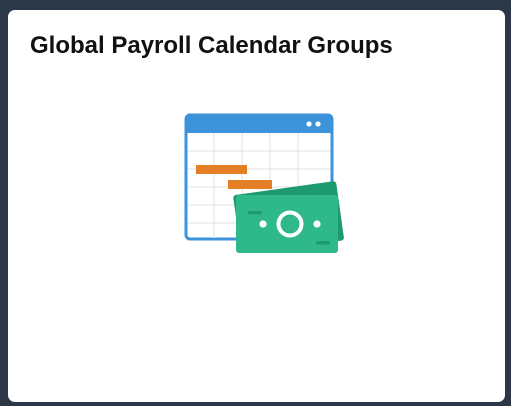  I want to click on tile-title: Global Payroll Calendar Groups, so click(211, 45).